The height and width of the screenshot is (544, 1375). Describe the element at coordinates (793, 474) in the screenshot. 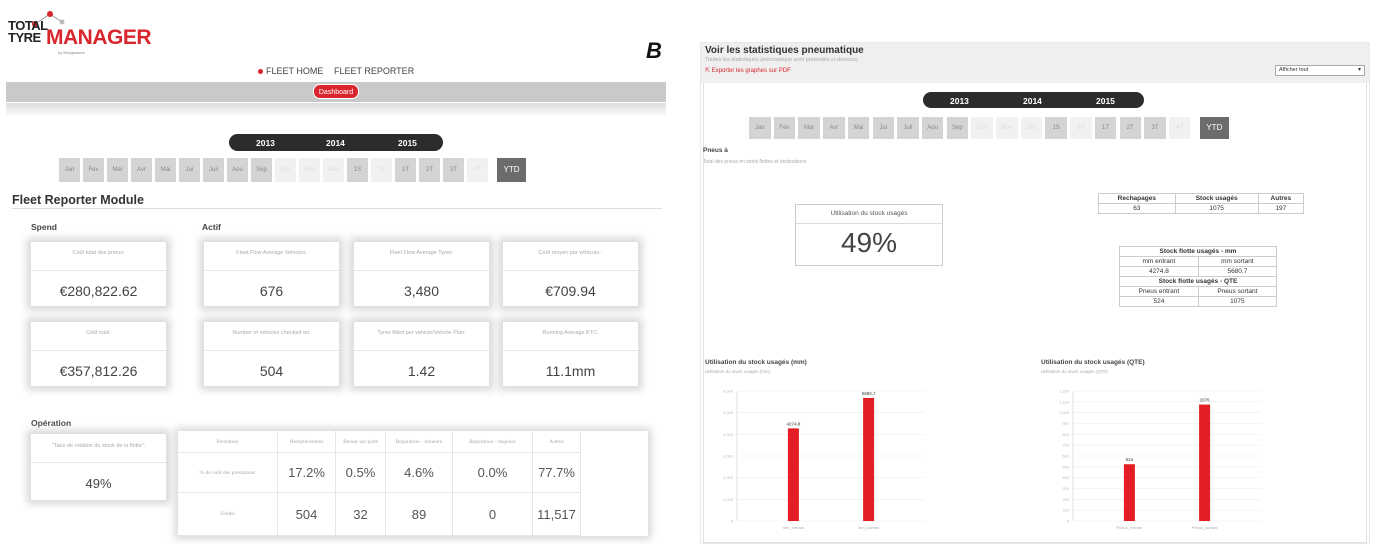

I see `bar-mm-entrant` at that location.